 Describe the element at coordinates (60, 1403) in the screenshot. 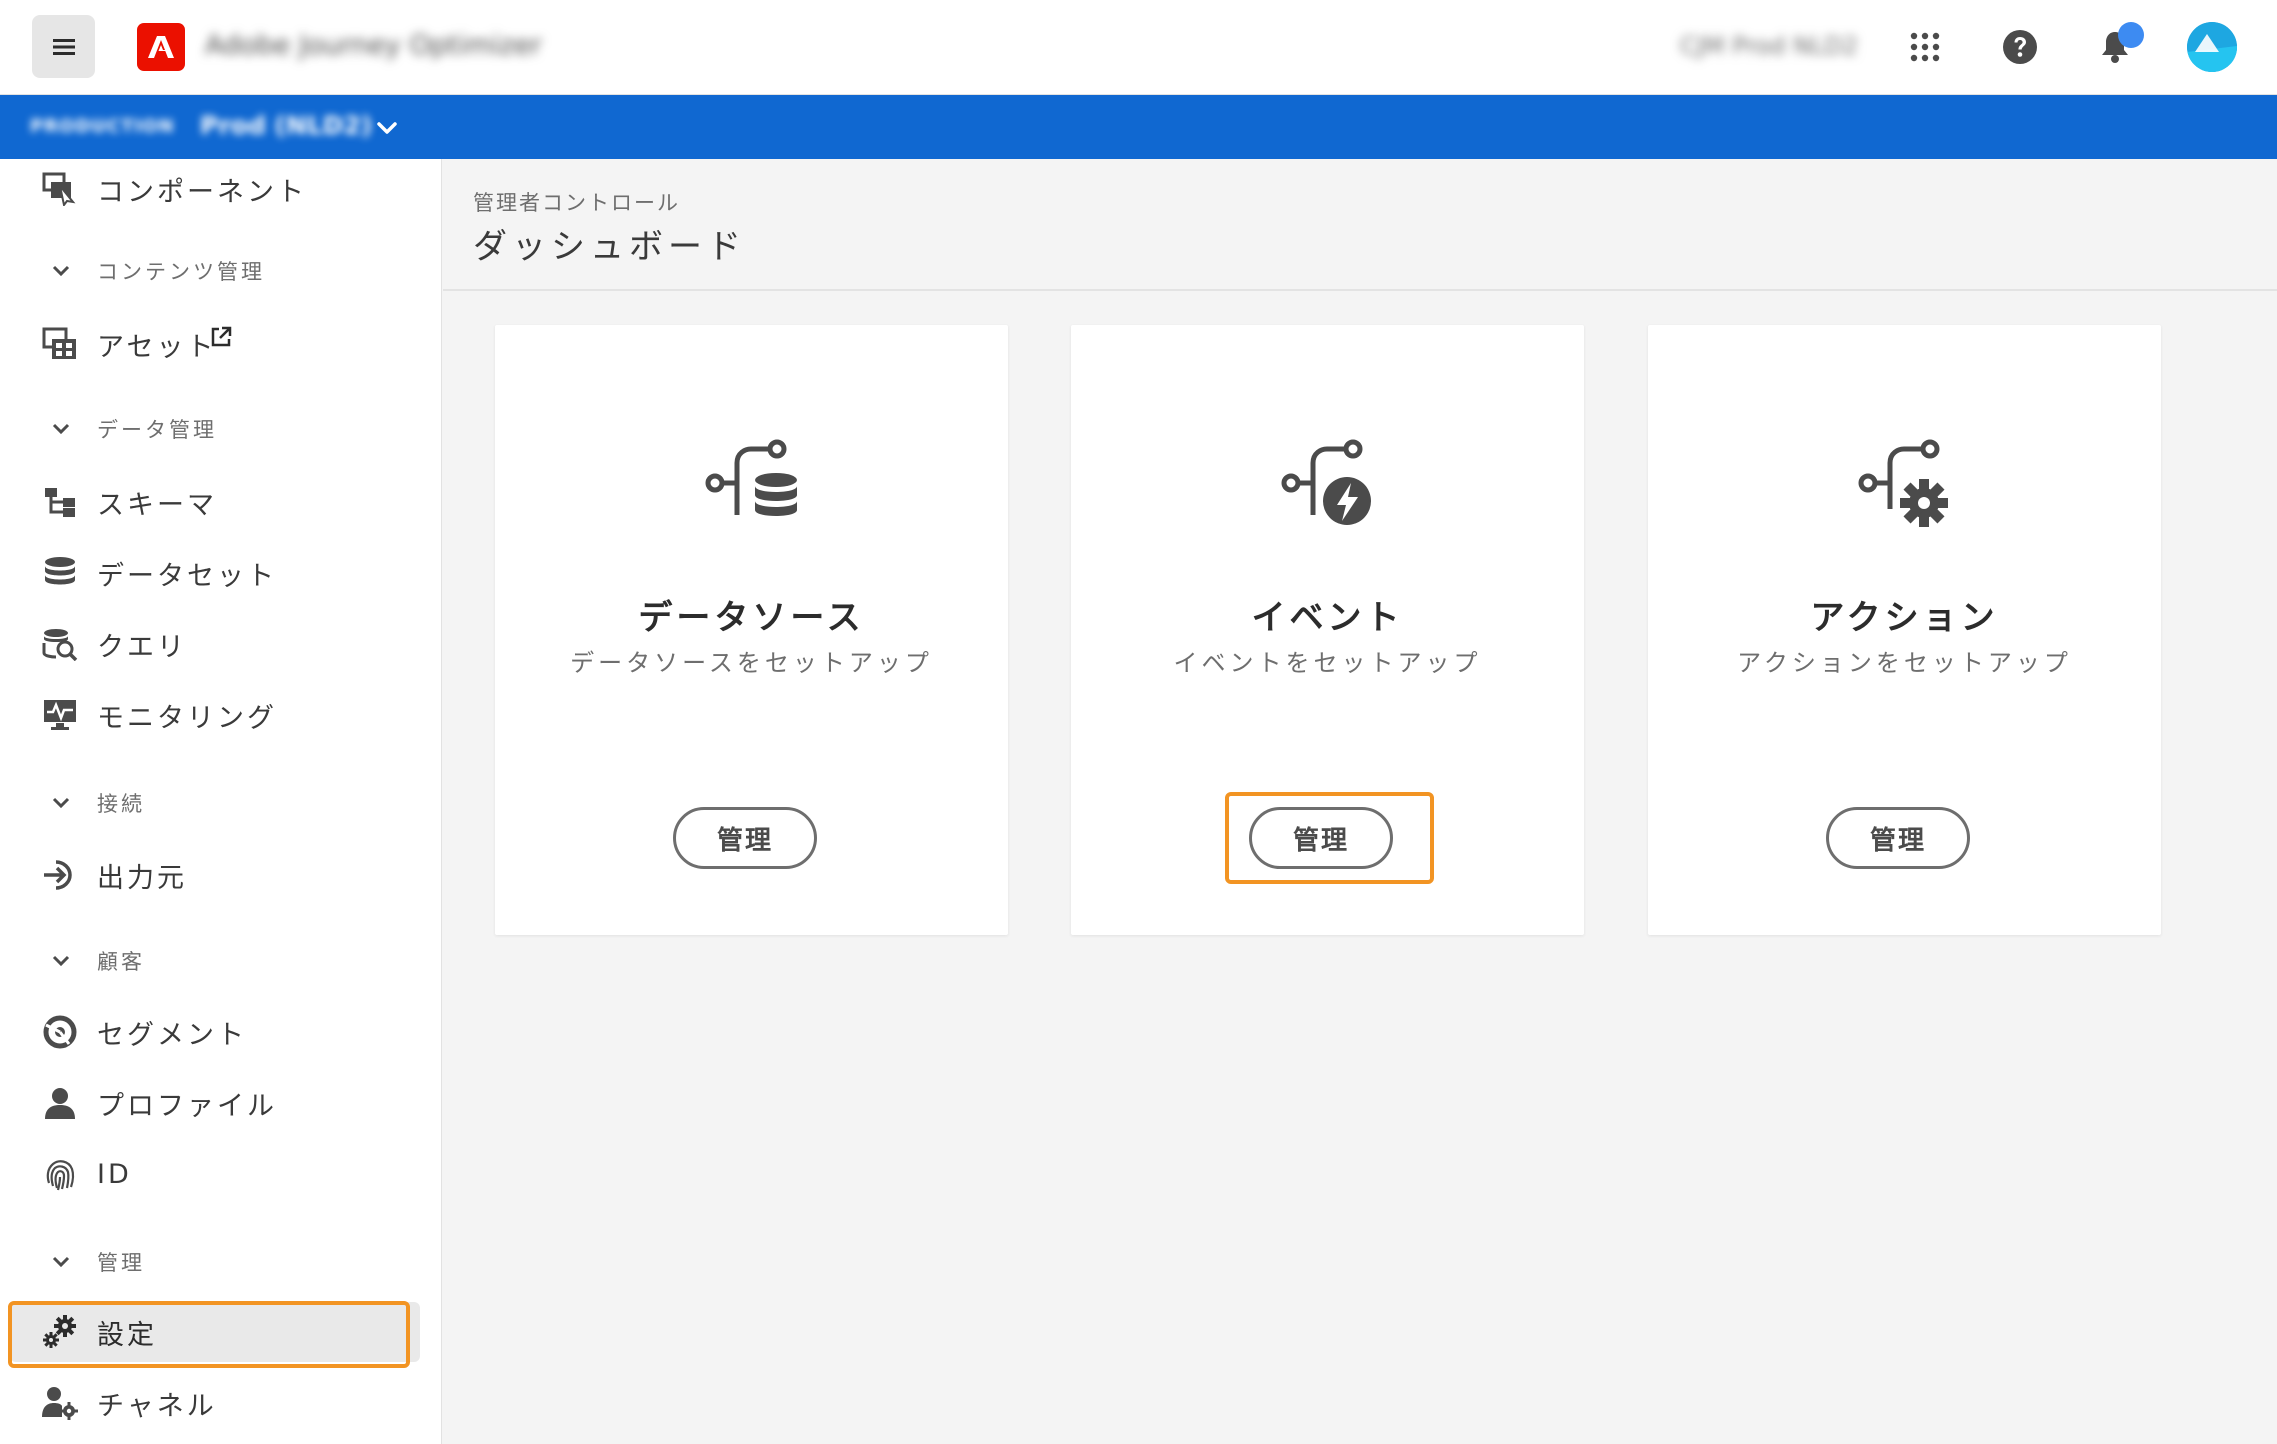

I see `channel-icon` at that location.